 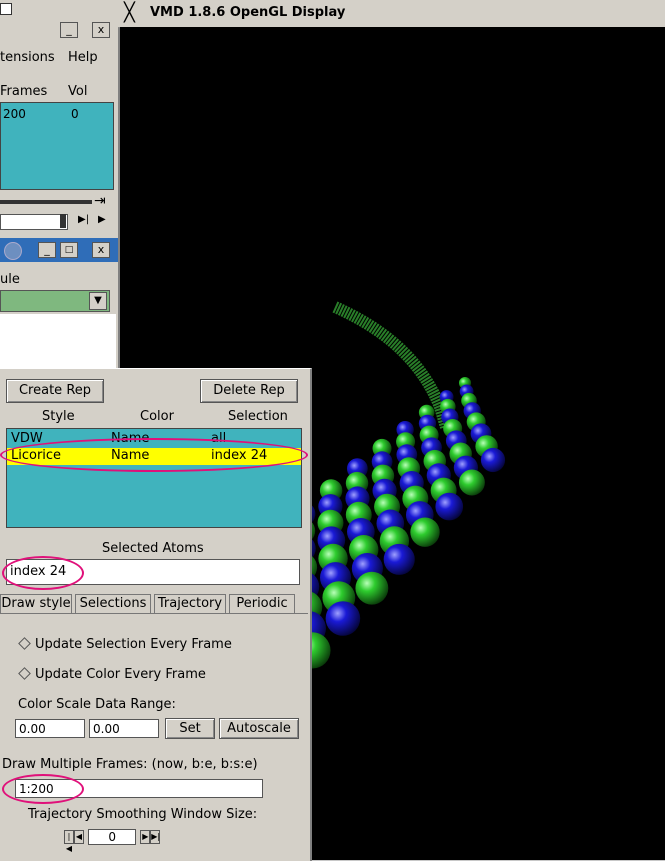 What do you see at coordinates (103, 201) in the screenshot?
I see `step-end-icon: ⇥` at bounding box center [103, 201].